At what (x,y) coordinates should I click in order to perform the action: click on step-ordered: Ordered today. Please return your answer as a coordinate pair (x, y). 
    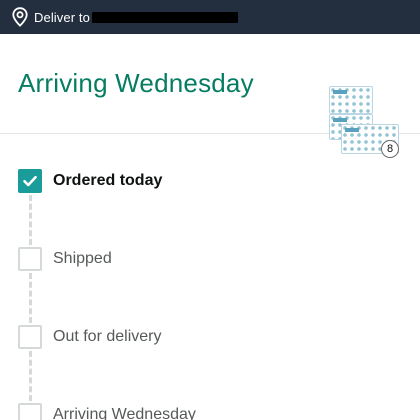
    Looking at the image, I should click on (90, 181).